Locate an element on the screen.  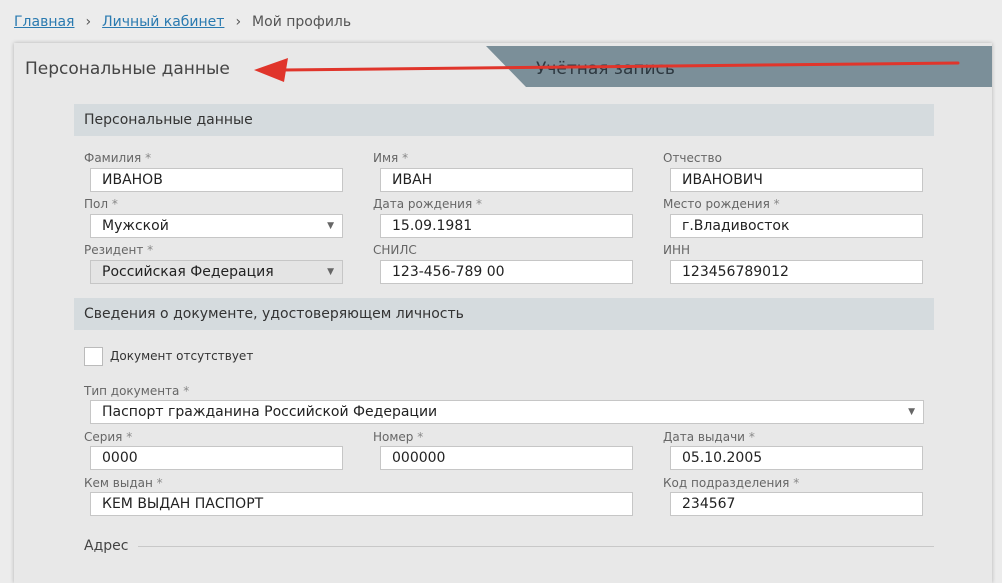
last-name-field: ИВАНОВ is located at coordinates (216, 180).